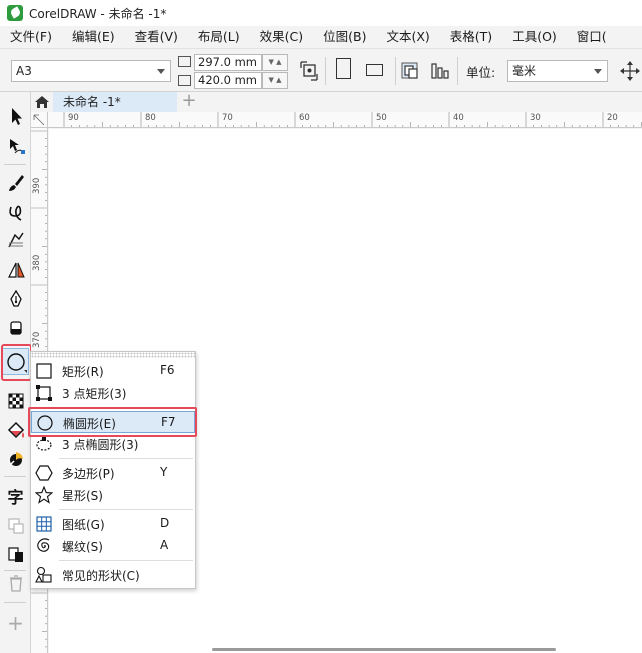  What do you see at coordinates (352, 119) in the screenshot?
I see `horizontal-ruler-ticks` at bounding box center [352, 119].